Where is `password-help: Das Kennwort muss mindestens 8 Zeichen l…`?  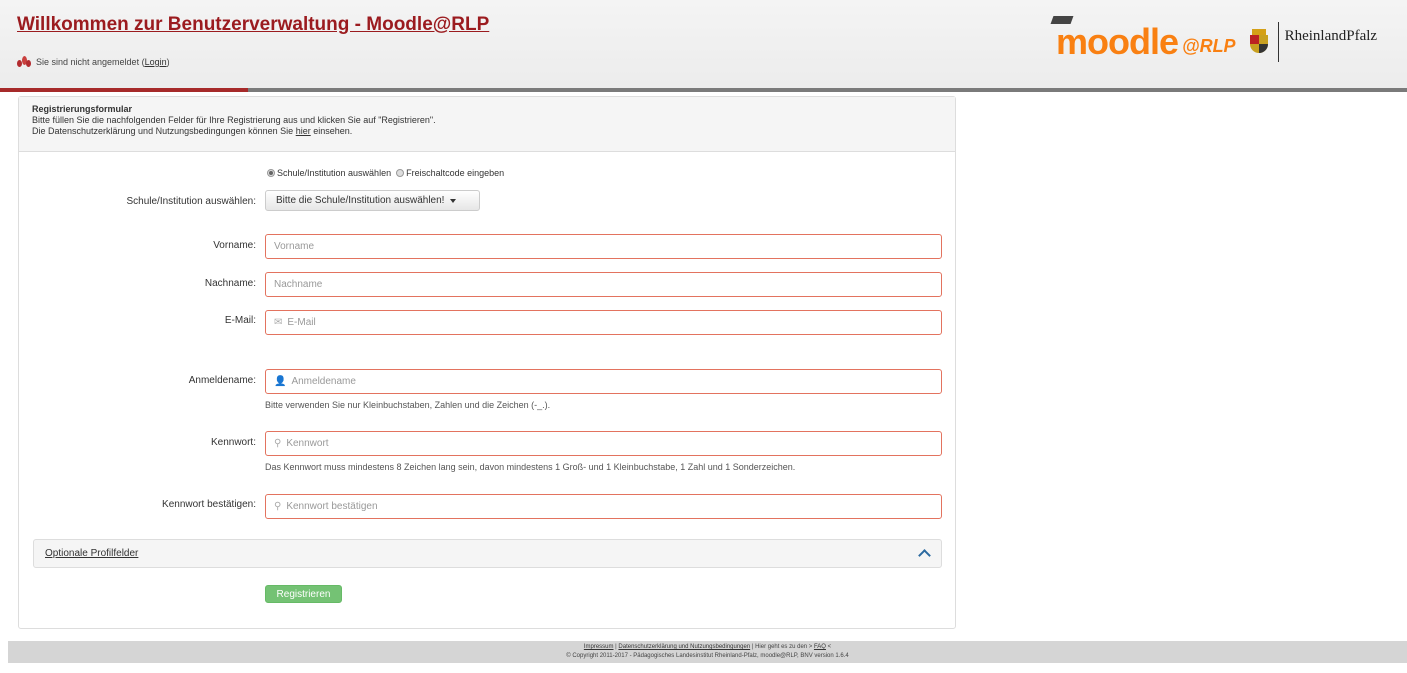 password-help: Das Kennwort muss mindestens 8 Zeichen l… is located at coordinates (530, 467).